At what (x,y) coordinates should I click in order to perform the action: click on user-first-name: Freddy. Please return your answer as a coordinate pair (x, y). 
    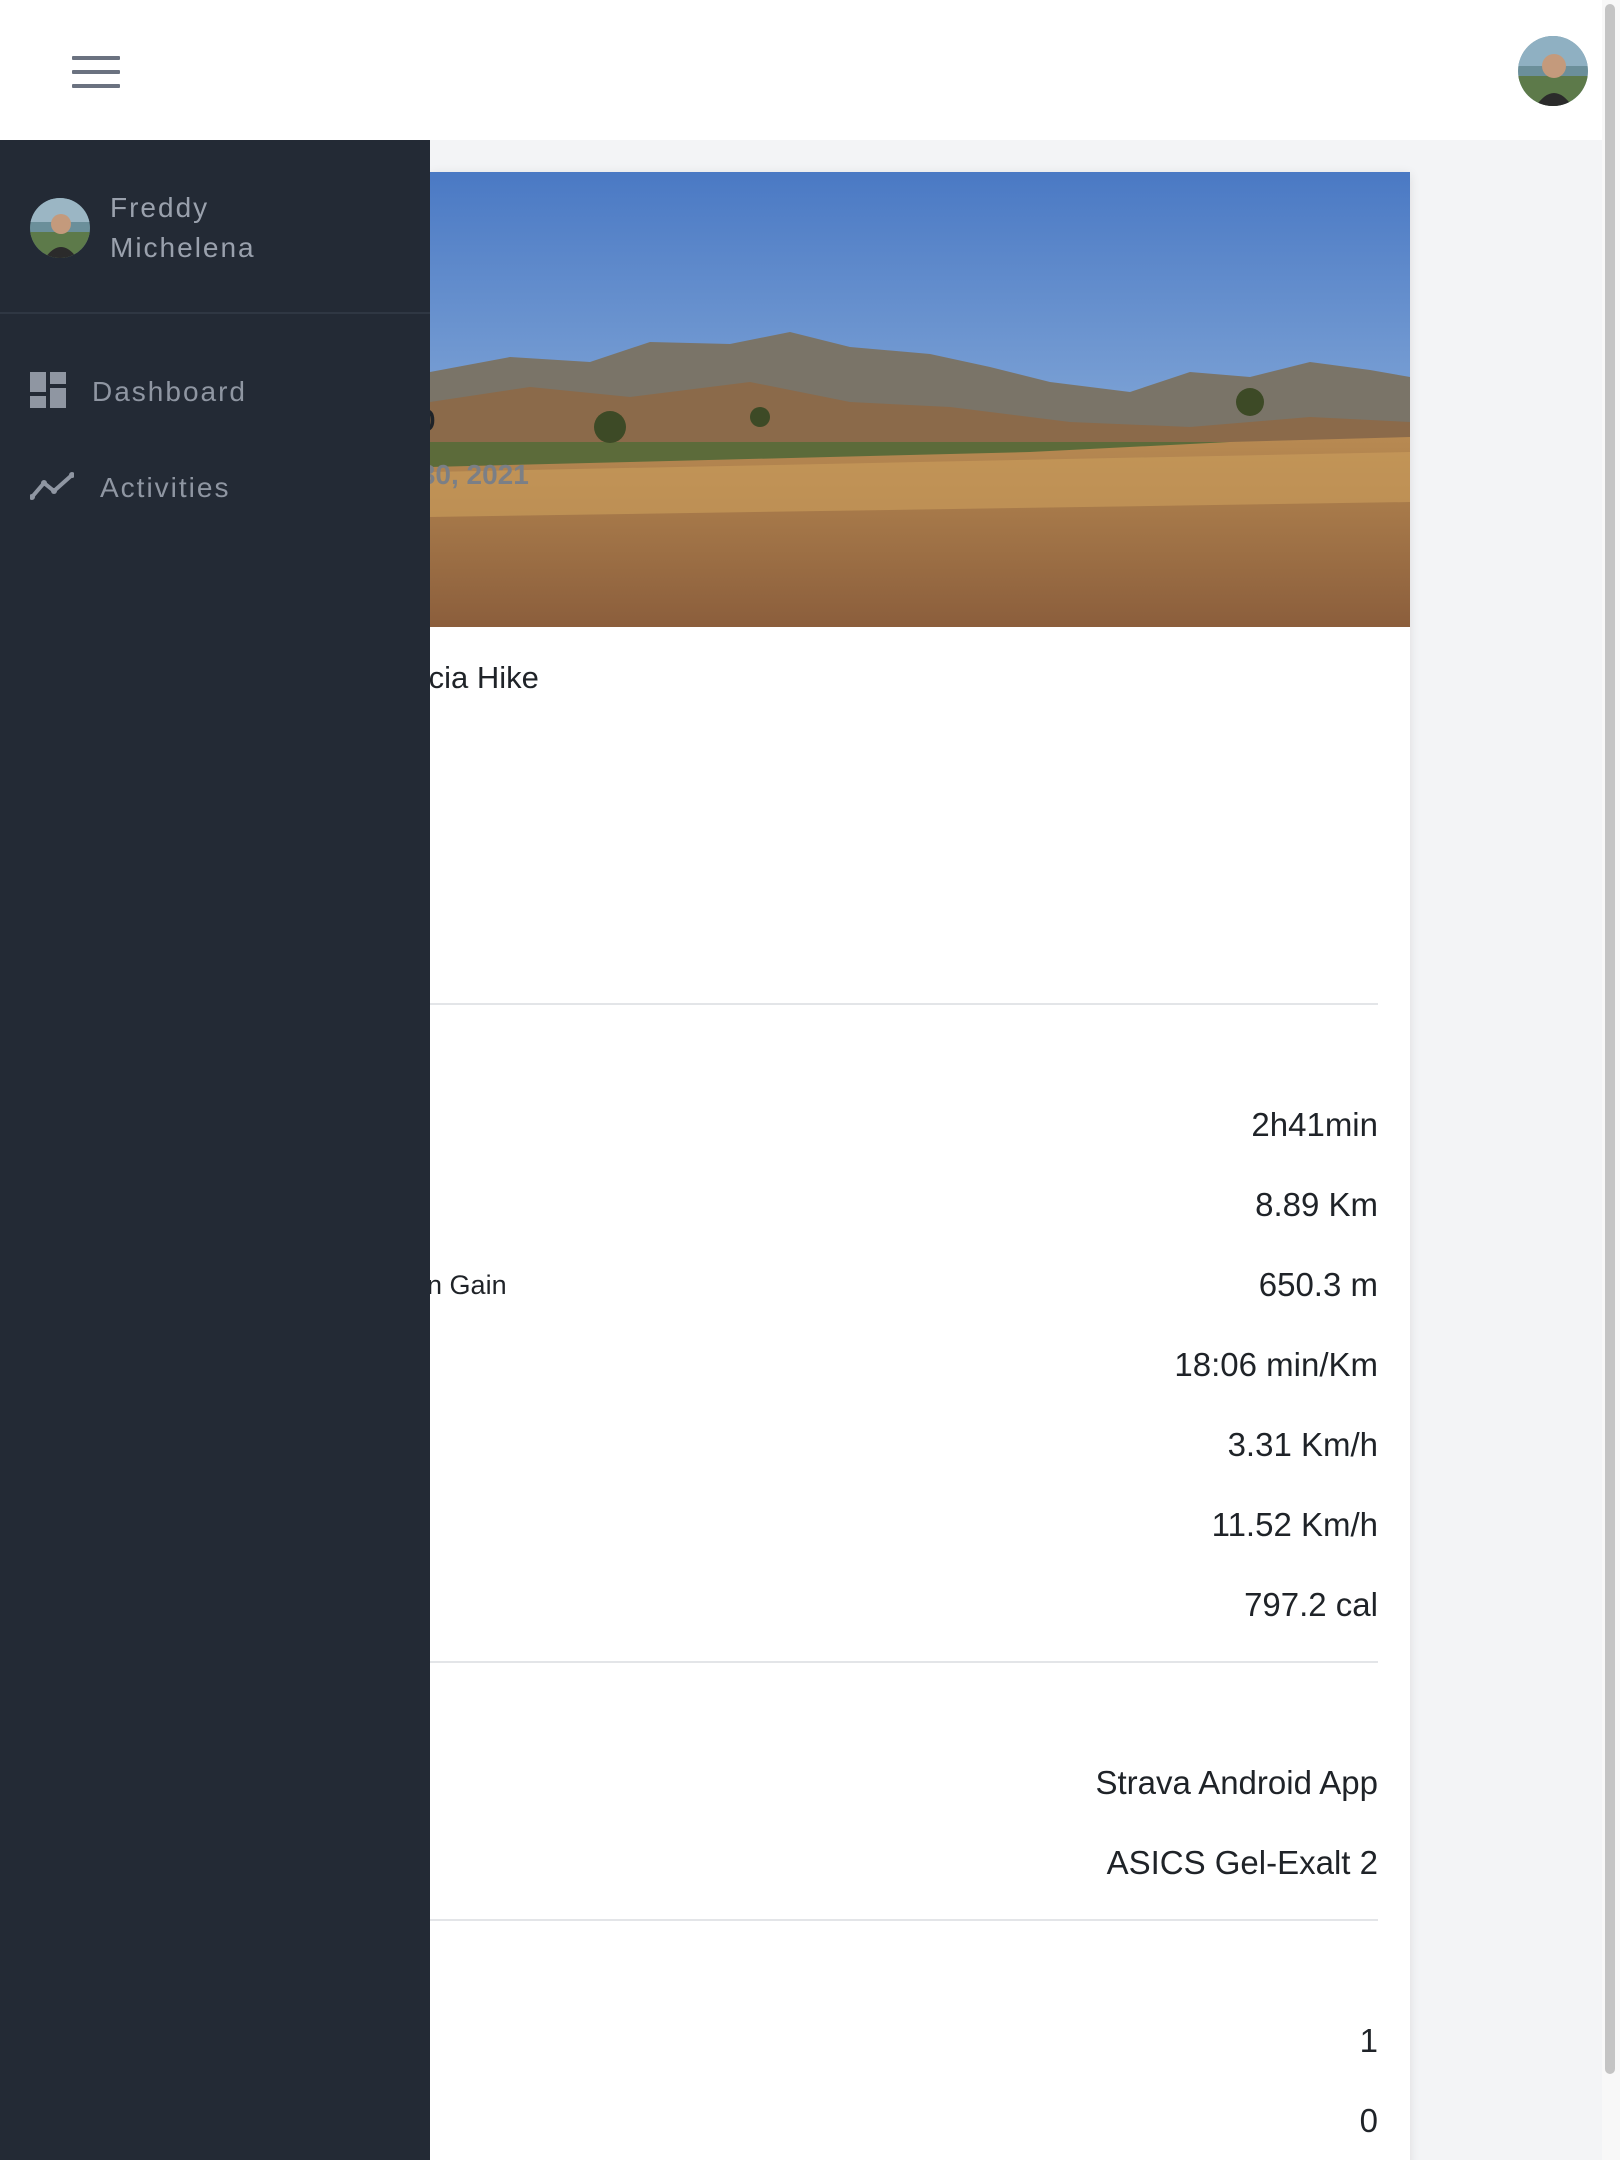
    Looking at the image, I should click on (160, 207).